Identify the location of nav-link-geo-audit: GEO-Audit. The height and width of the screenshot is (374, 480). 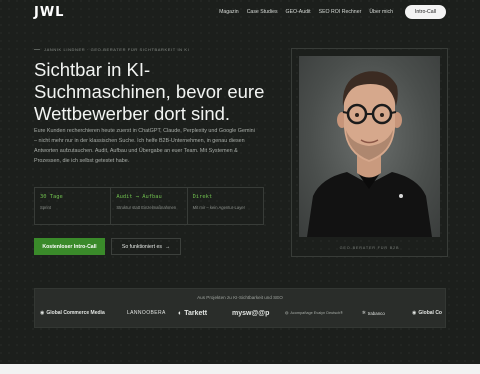
(298, 12).